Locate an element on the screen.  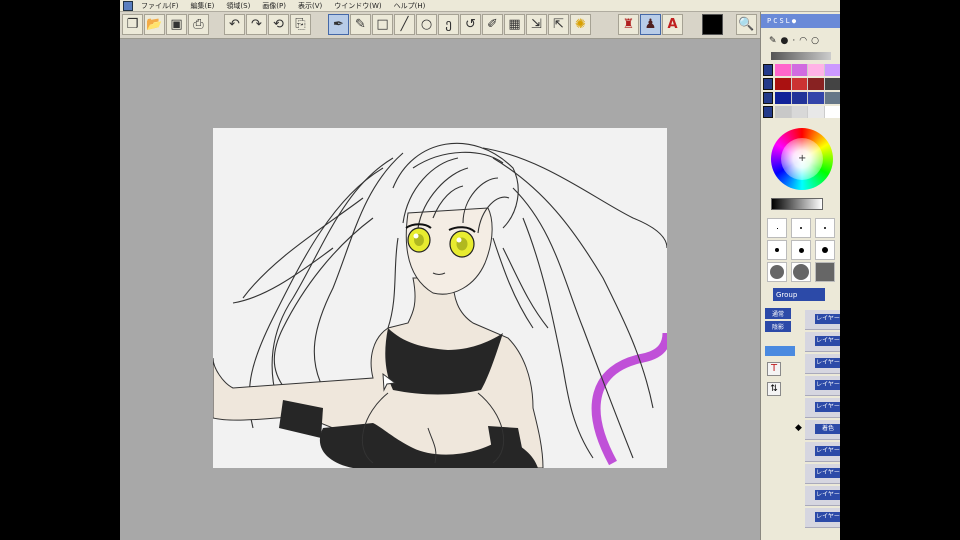
fill-tool-button: ♟ is located at coordinates (650, 24).